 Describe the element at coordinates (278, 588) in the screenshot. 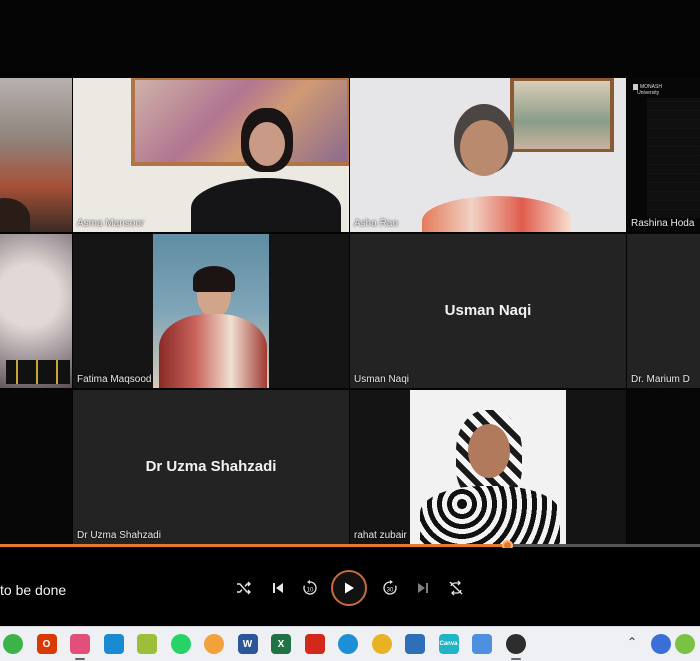

I see `previous-icon` at that location.